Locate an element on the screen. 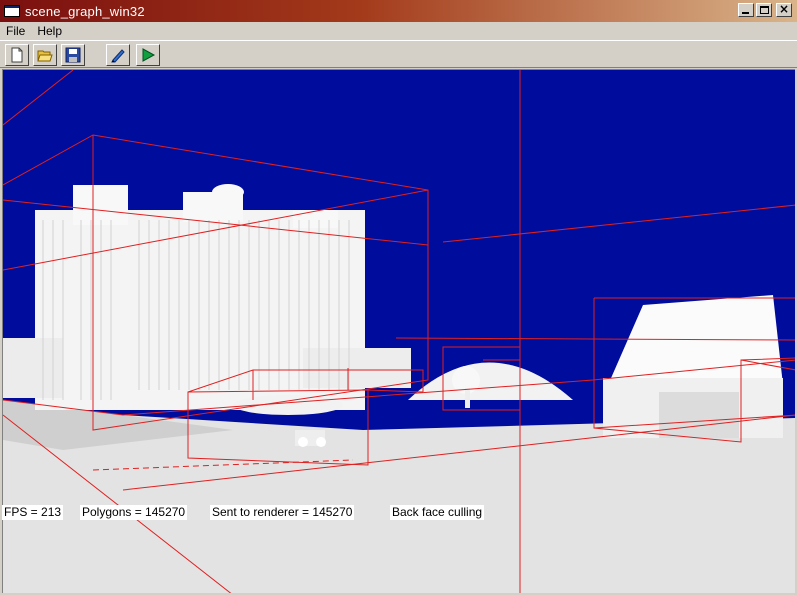  menu-file: File is located at coordinates (15, 31).